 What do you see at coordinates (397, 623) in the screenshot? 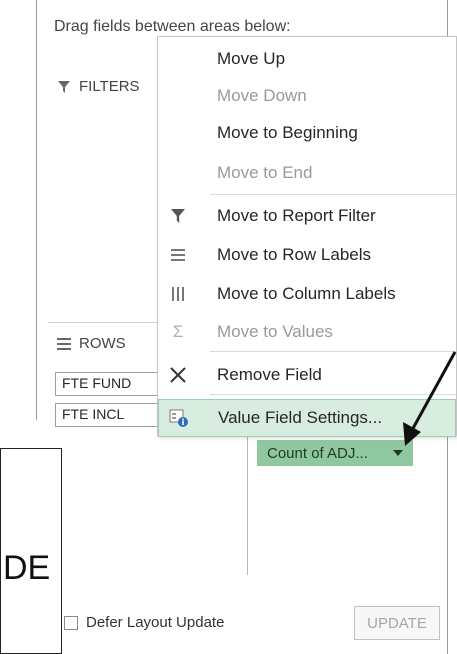
I see `update-button: UPDATE` at bounding box center [397, 623].